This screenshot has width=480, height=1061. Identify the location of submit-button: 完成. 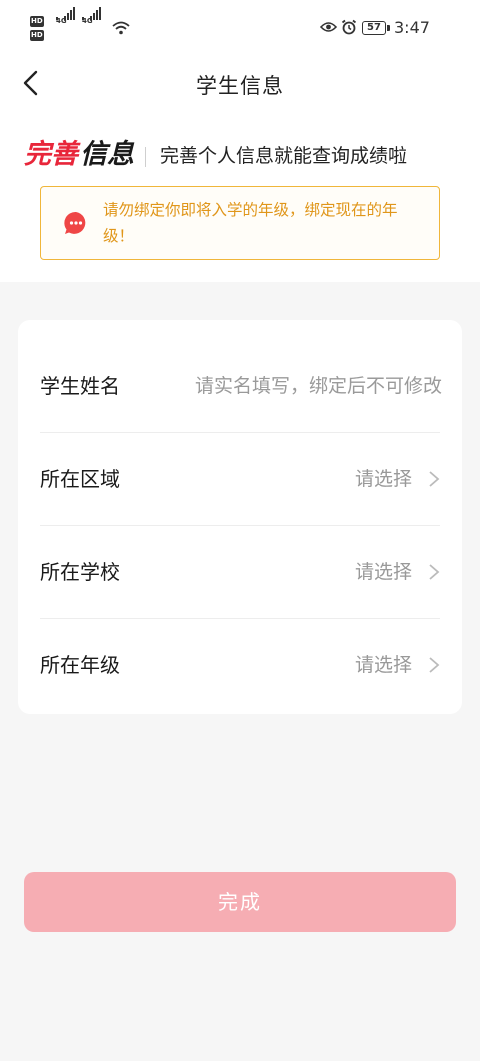
(240, 902).